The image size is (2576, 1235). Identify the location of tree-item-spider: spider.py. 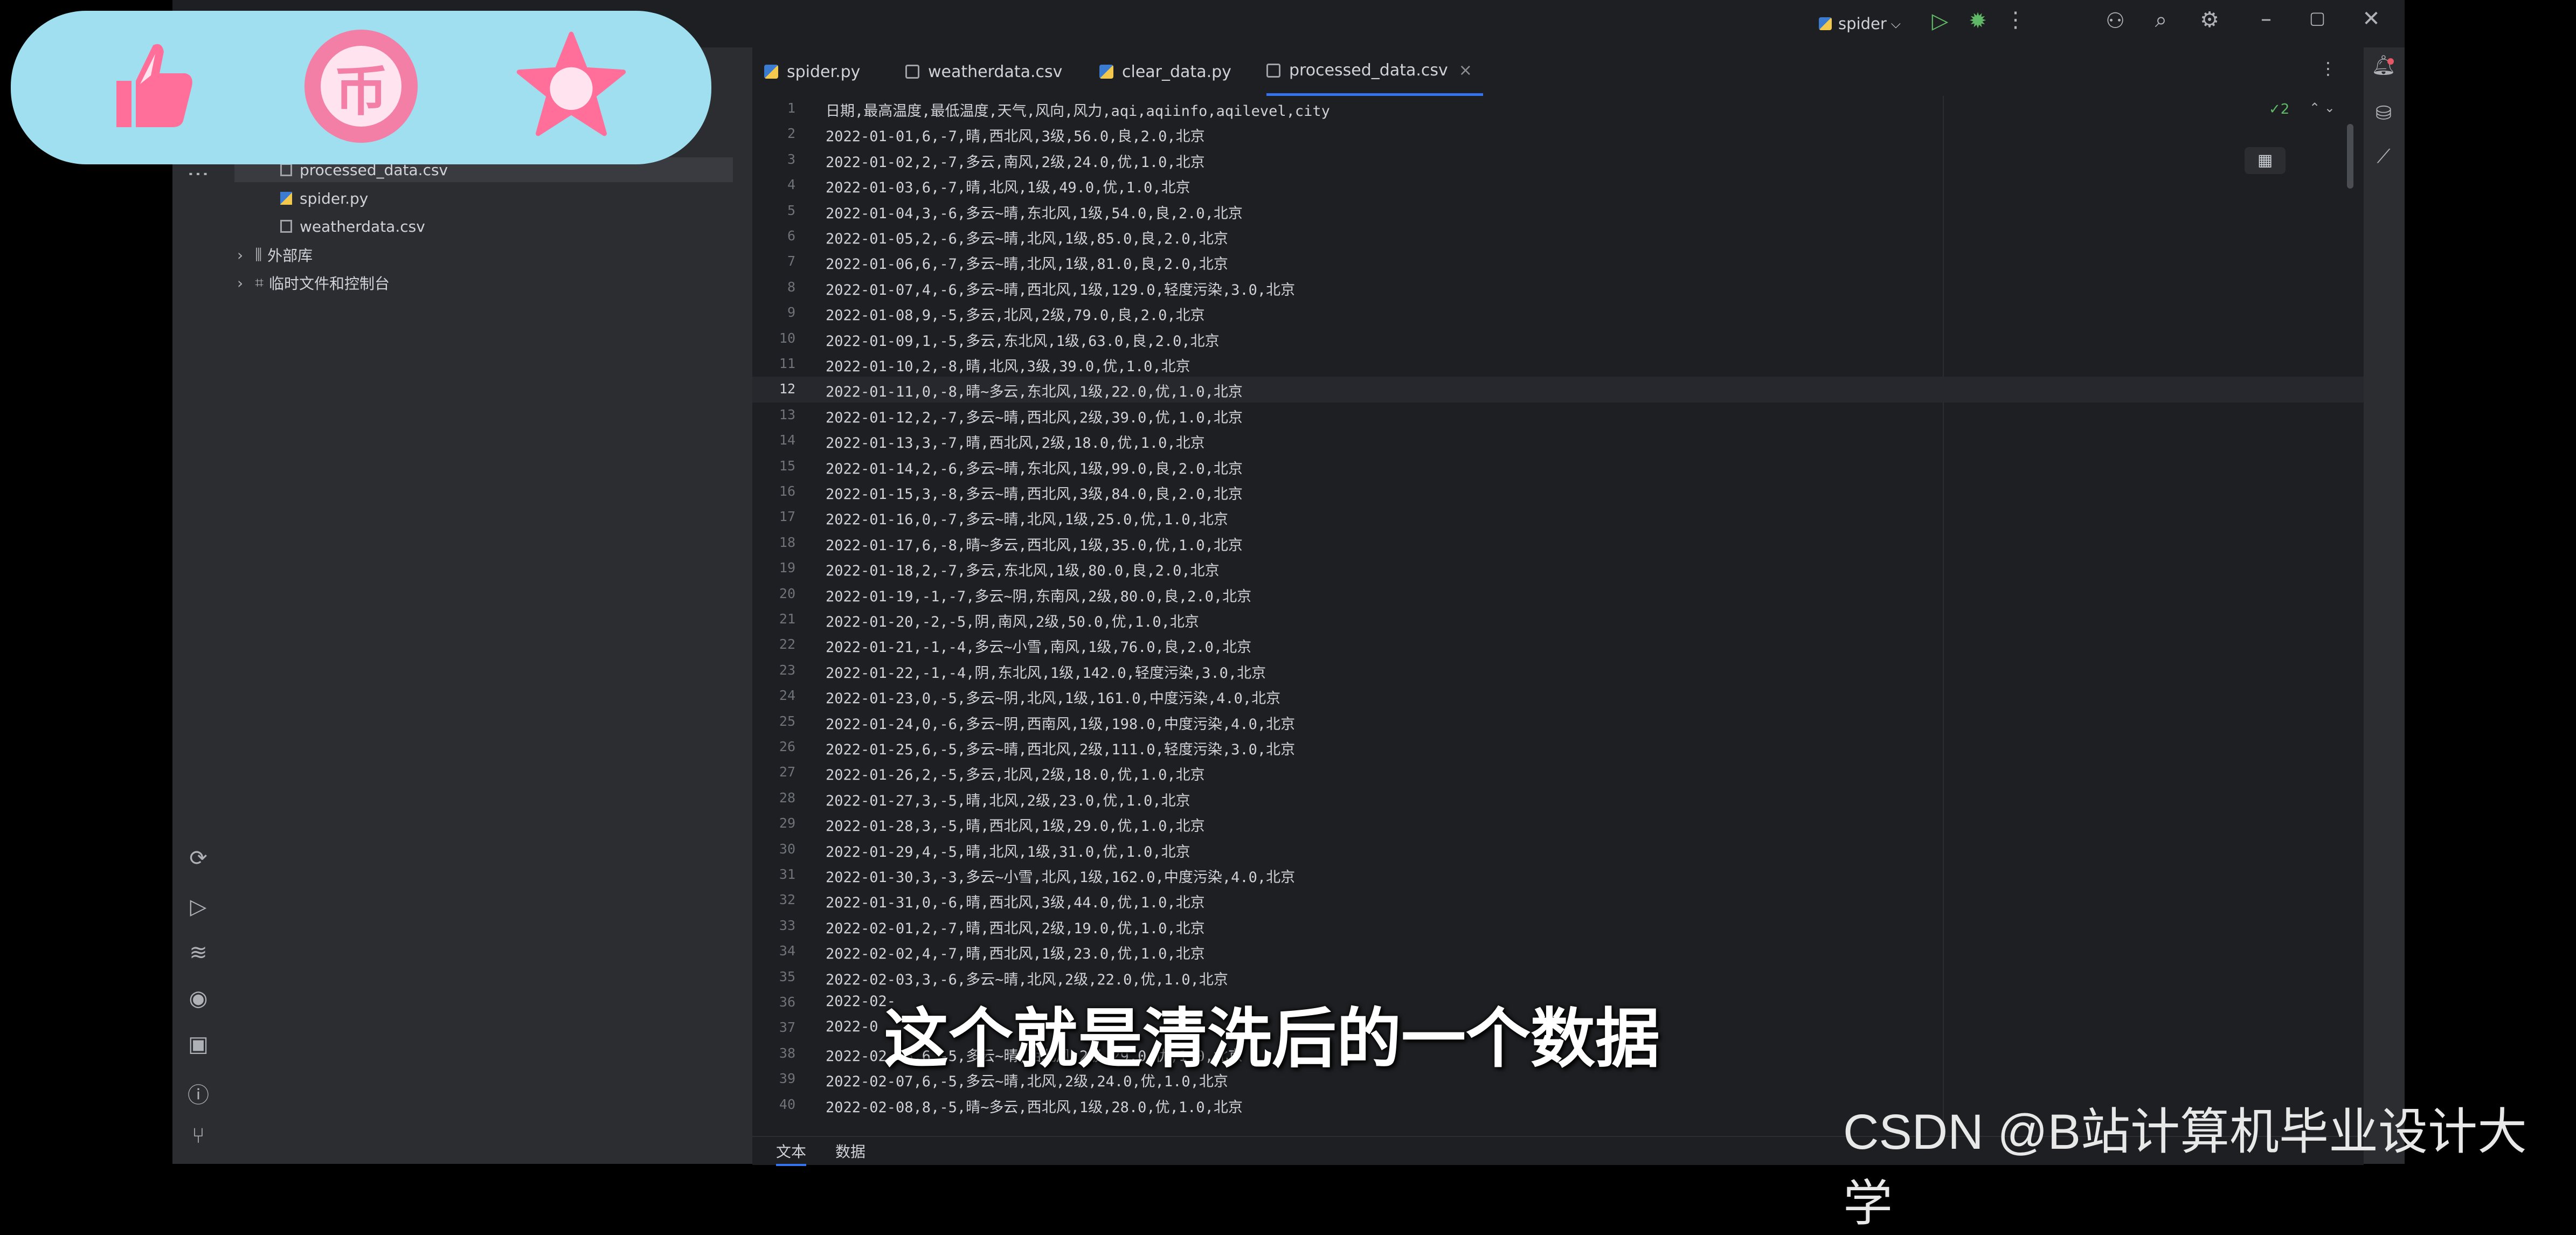
(324, 198).